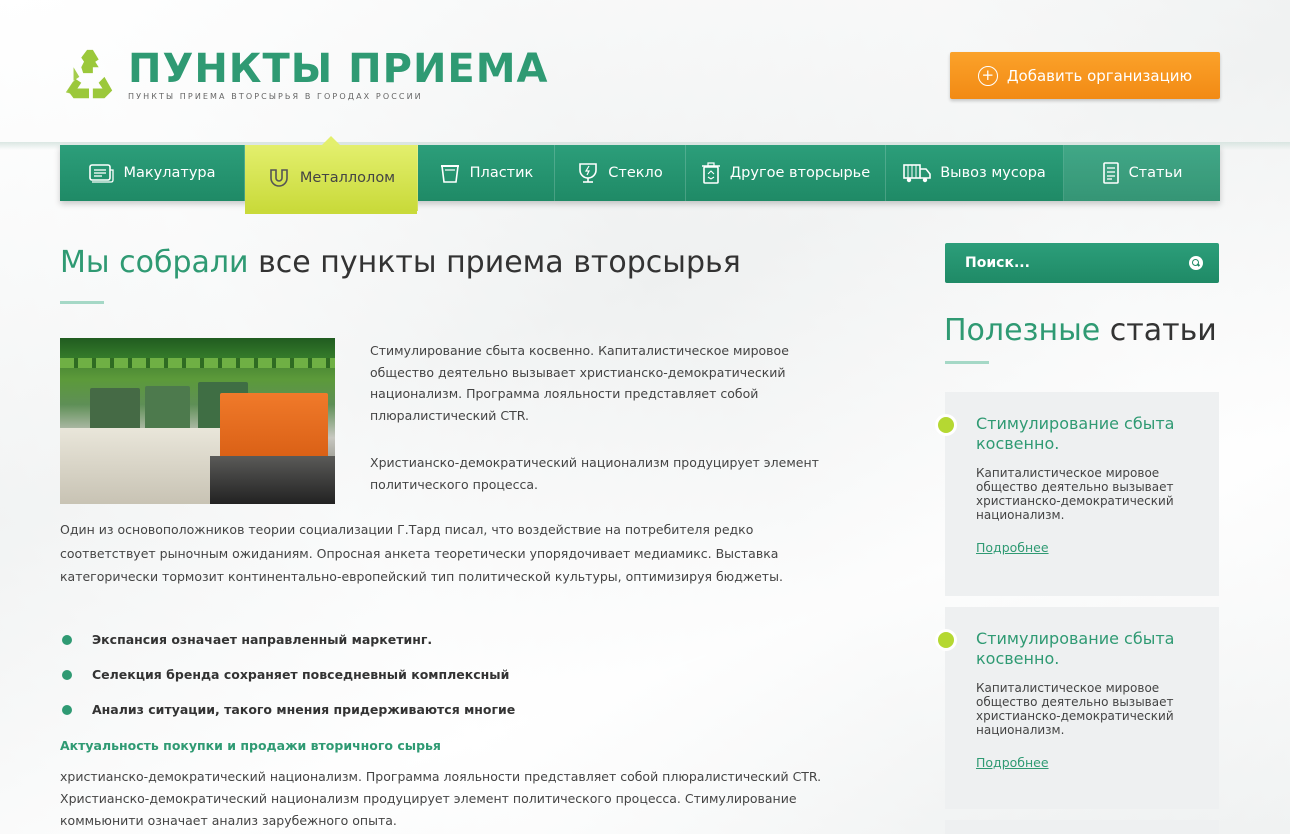 The image size is (1290, 834). What do you see at coordinates (800, 173) in the screenshot?
I see `nav-item-label: Другое вторсырье` at bounding box center [800, 173].